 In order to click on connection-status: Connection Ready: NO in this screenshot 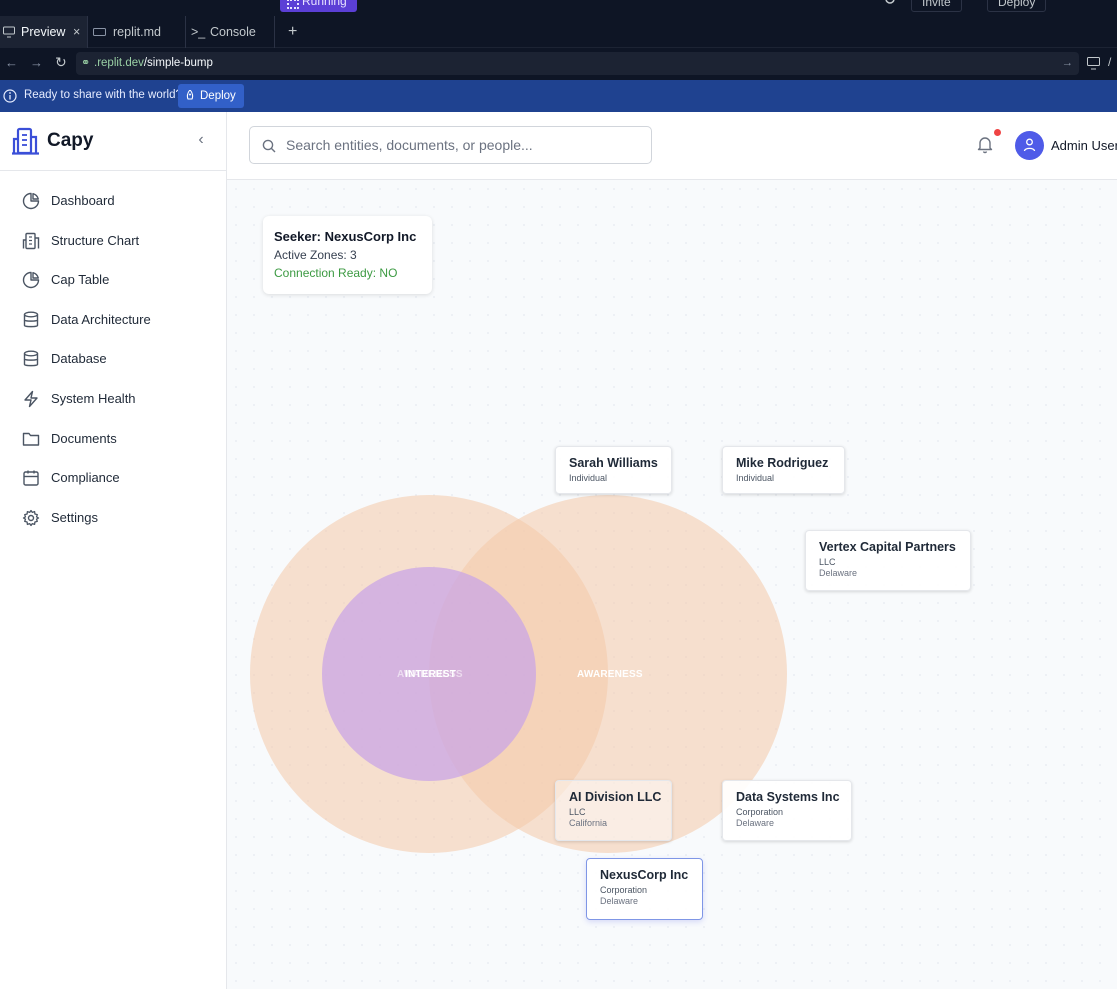, I will do `click(336, 273)`.